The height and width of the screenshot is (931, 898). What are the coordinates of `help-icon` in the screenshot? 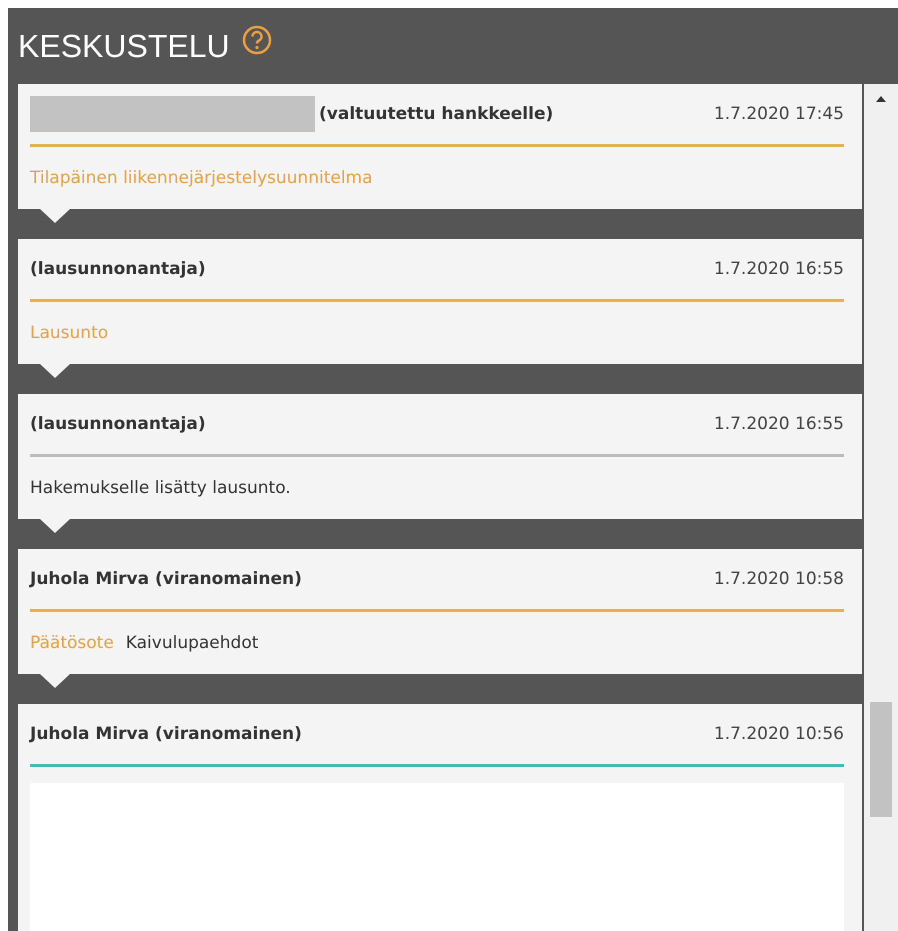 It's located at (257, 40).